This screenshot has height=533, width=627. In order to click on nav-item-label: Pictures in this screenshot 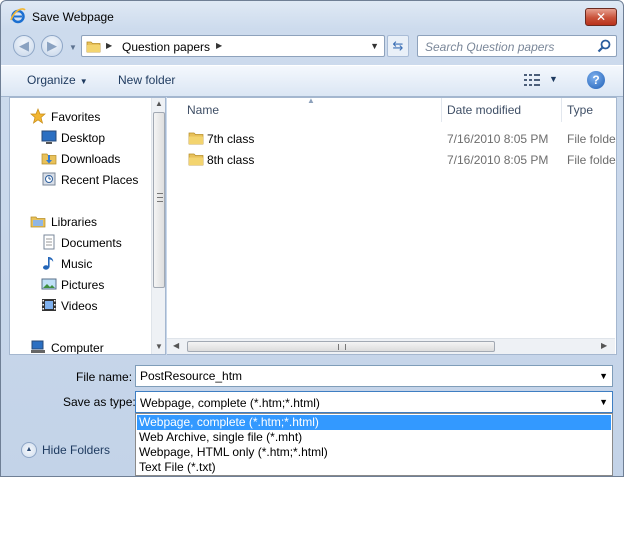, I will do `click(83, 285)`.